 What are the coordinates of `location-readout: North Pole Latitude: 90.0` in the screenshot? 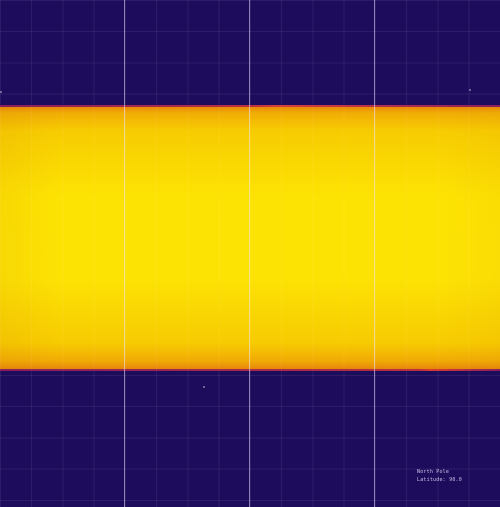 It's located at (439, 476).